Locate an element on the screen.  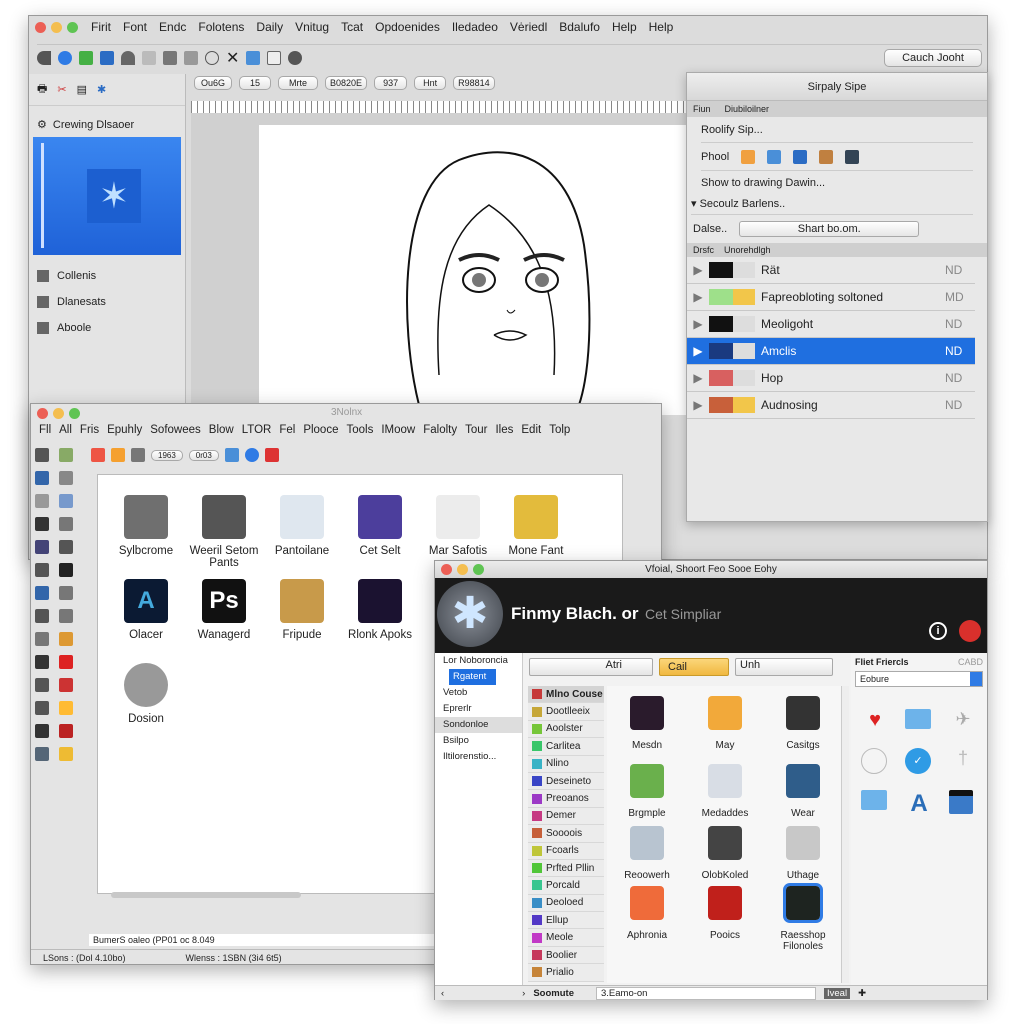
heart-icon: ♥ is located at coordinates (875, 720).